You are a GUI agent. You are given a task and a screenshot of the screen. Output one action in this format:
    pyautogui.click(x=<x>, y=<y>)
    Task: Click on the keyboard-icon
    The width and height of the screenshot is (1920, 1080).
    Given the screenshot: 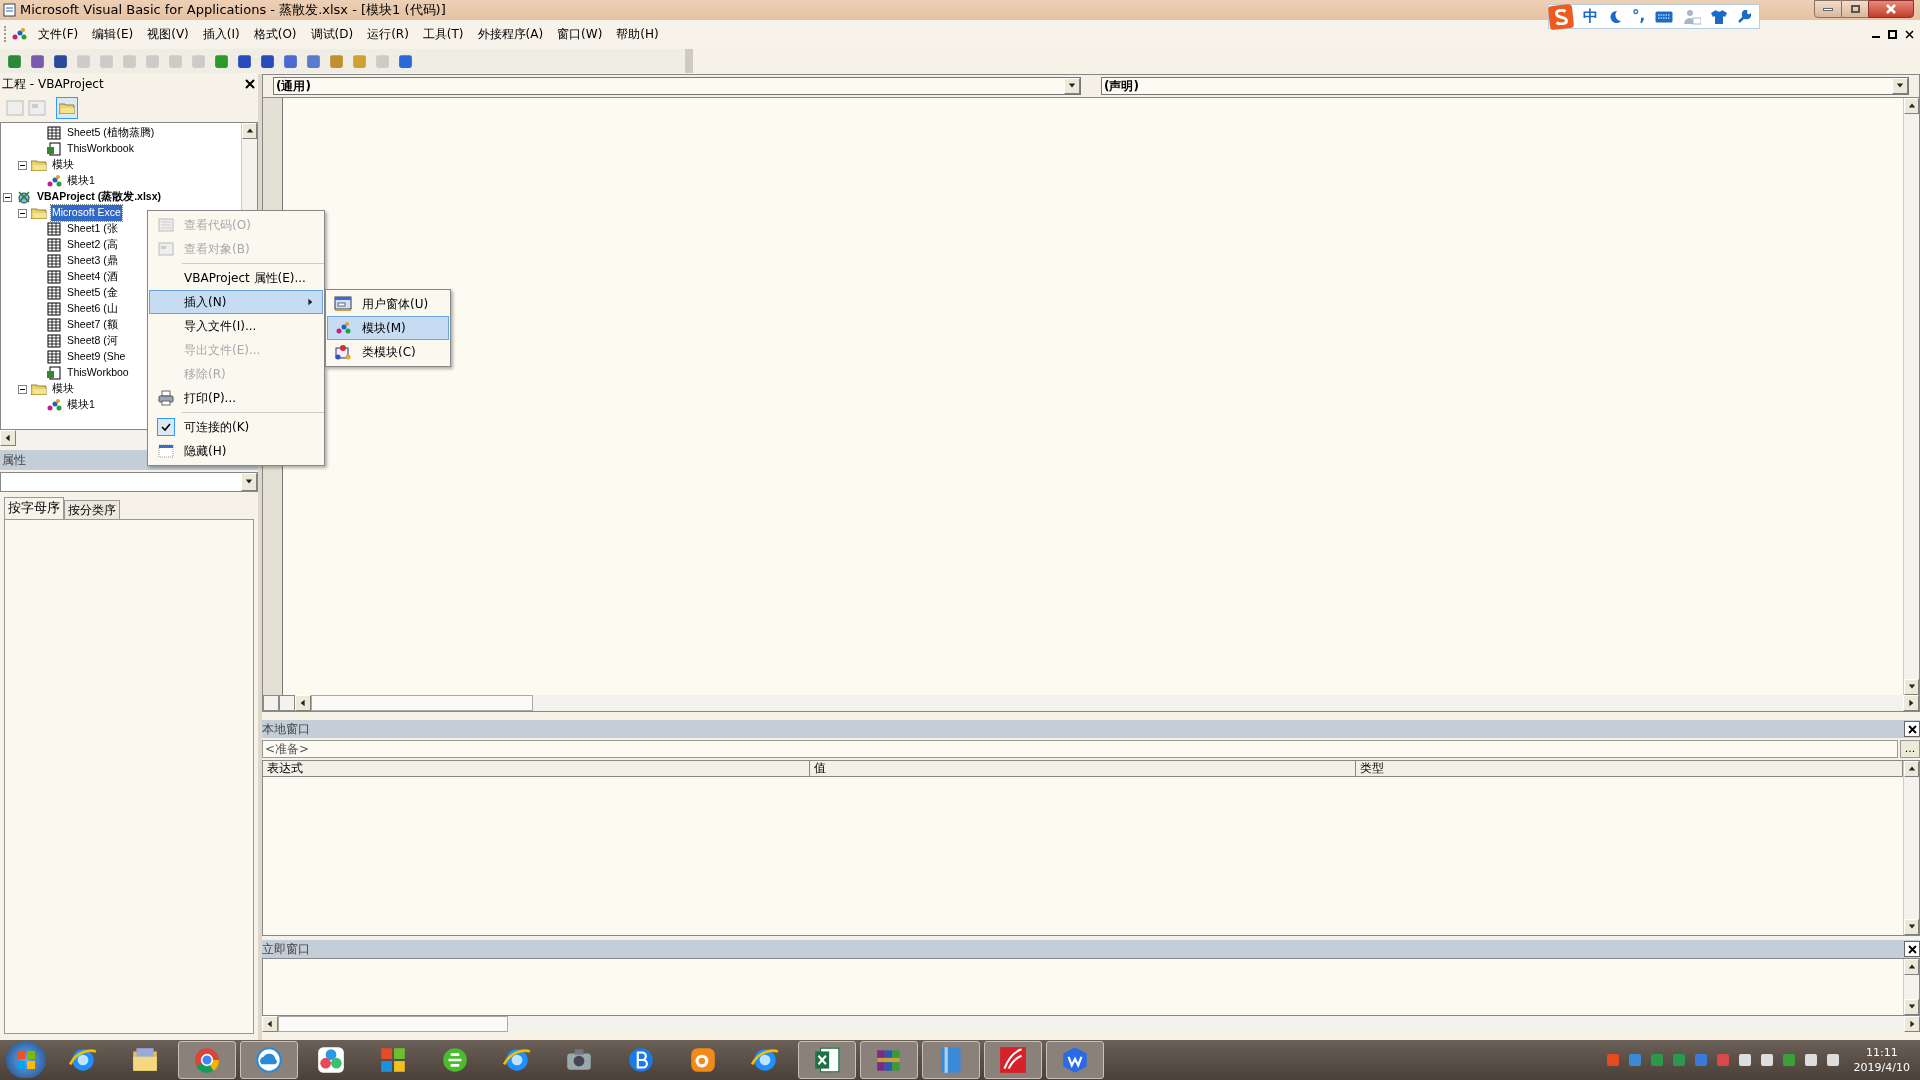 What is the action you would take?
    pyautogui.click(x=1664, y=16)
    